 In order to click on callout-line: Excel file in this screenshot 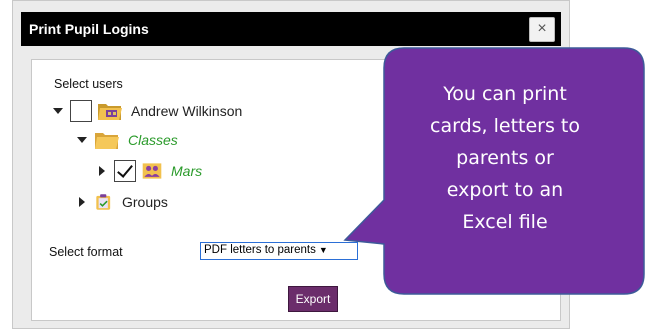, I will do `click(505, 222)`.